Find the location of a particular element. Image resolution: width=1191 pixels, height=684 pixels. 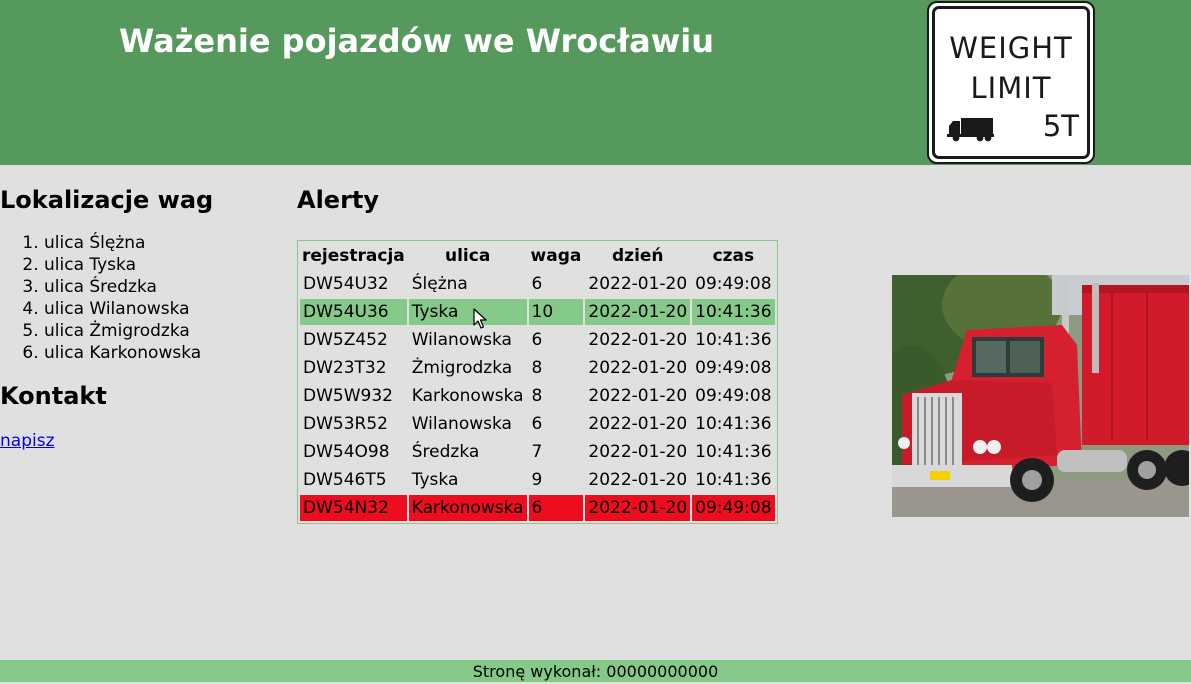

table-row: DW54U32 Ślężna 6 2022-01-20 09:49:08 is located at coordinates (537, 284).